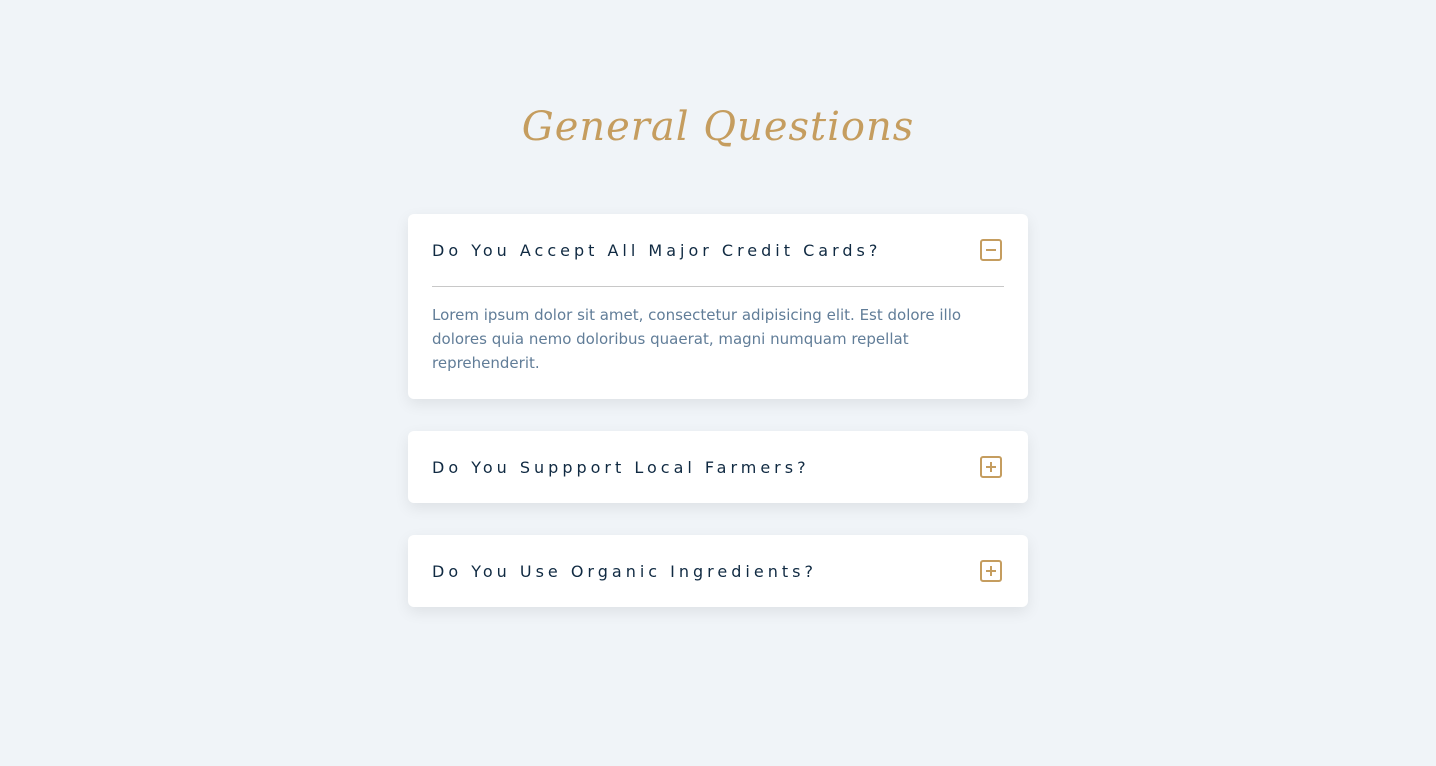 This screenshot has height=766, width=1436. Describe the element at coordinates (657, 250) in the screenshot. I see `faq-question: Do You Accept All Major Credit Cards?` at that location.